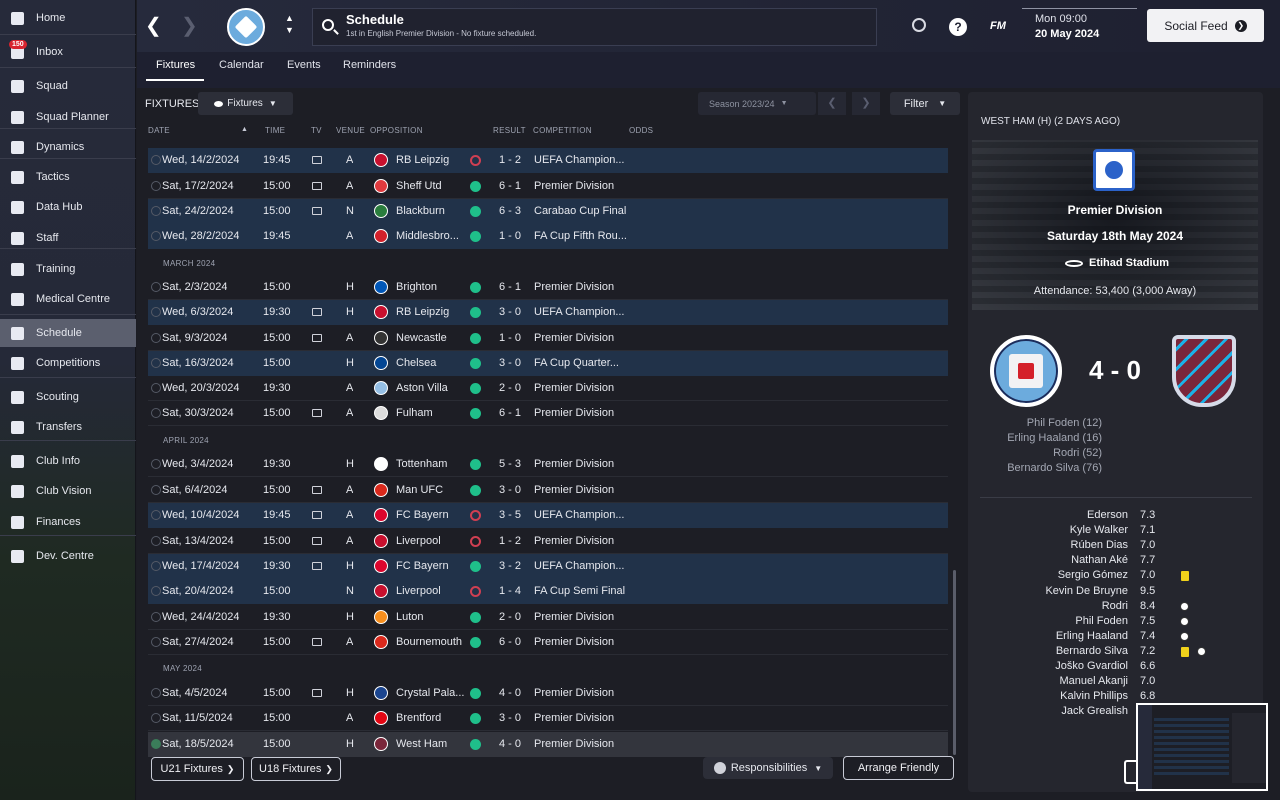  I want to click on club-switch-arrows: ▲ ▼, so click(289, 24).